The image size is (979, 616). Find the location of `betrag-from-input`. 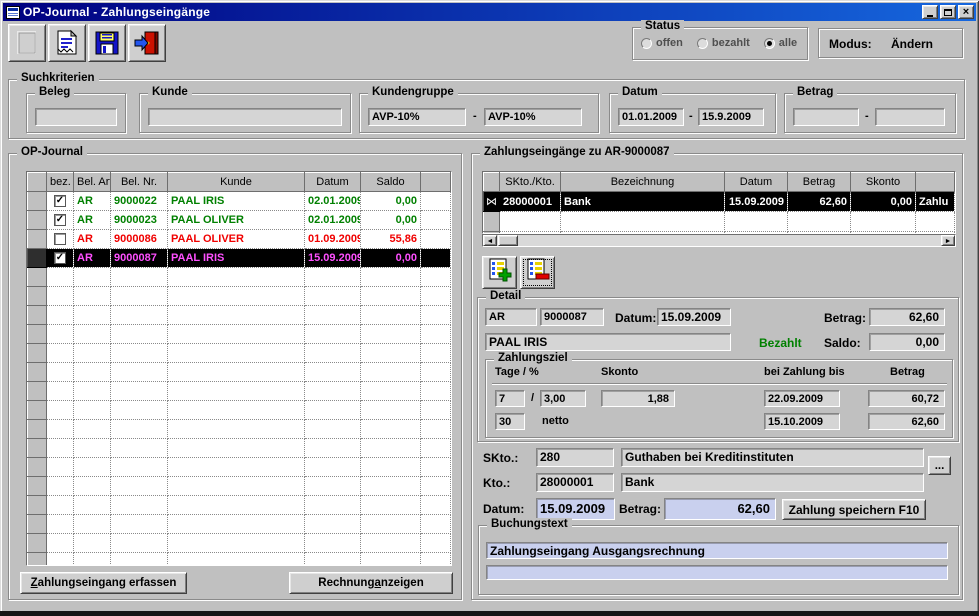

betrag-from-input is located at coordinates (826, 117).